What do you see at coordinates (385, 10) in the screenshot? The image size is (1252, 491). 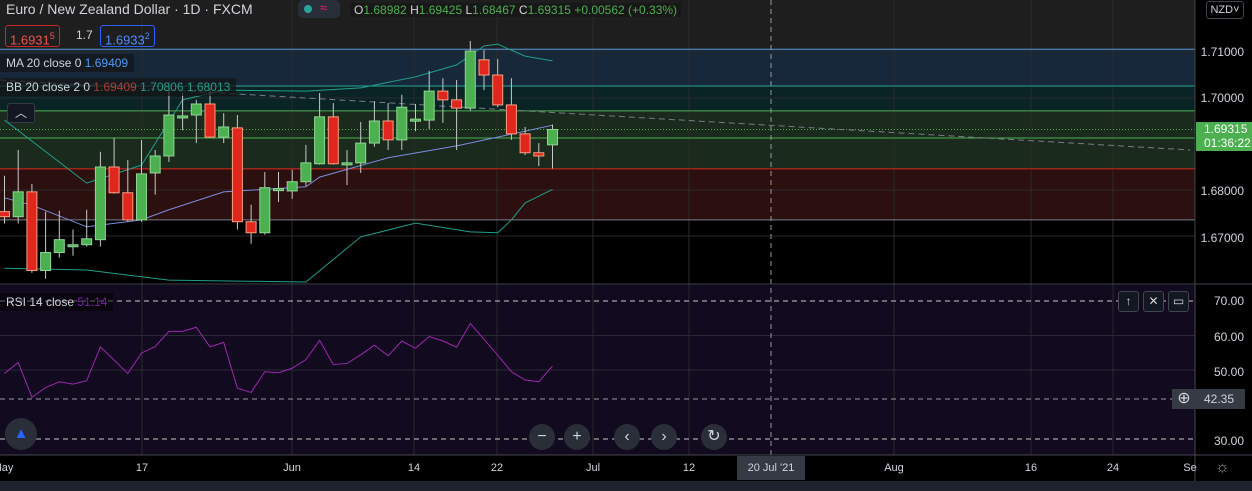 I see `open-value: 1.68982` at bounding box center [385, 10].